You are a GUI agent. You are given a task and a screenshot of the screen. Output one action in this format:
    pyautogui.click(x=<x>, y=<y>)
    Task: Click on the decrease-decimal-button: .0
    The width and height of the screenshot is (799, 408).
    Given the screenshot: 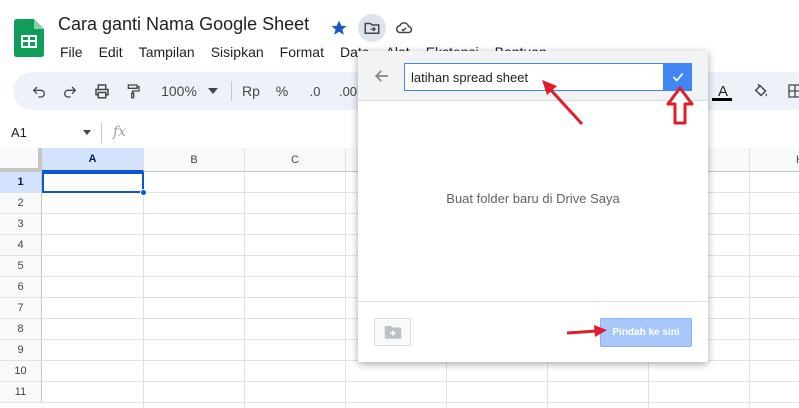 What is the action you would take?
    pyautogui.click(x=315, y=91)
    